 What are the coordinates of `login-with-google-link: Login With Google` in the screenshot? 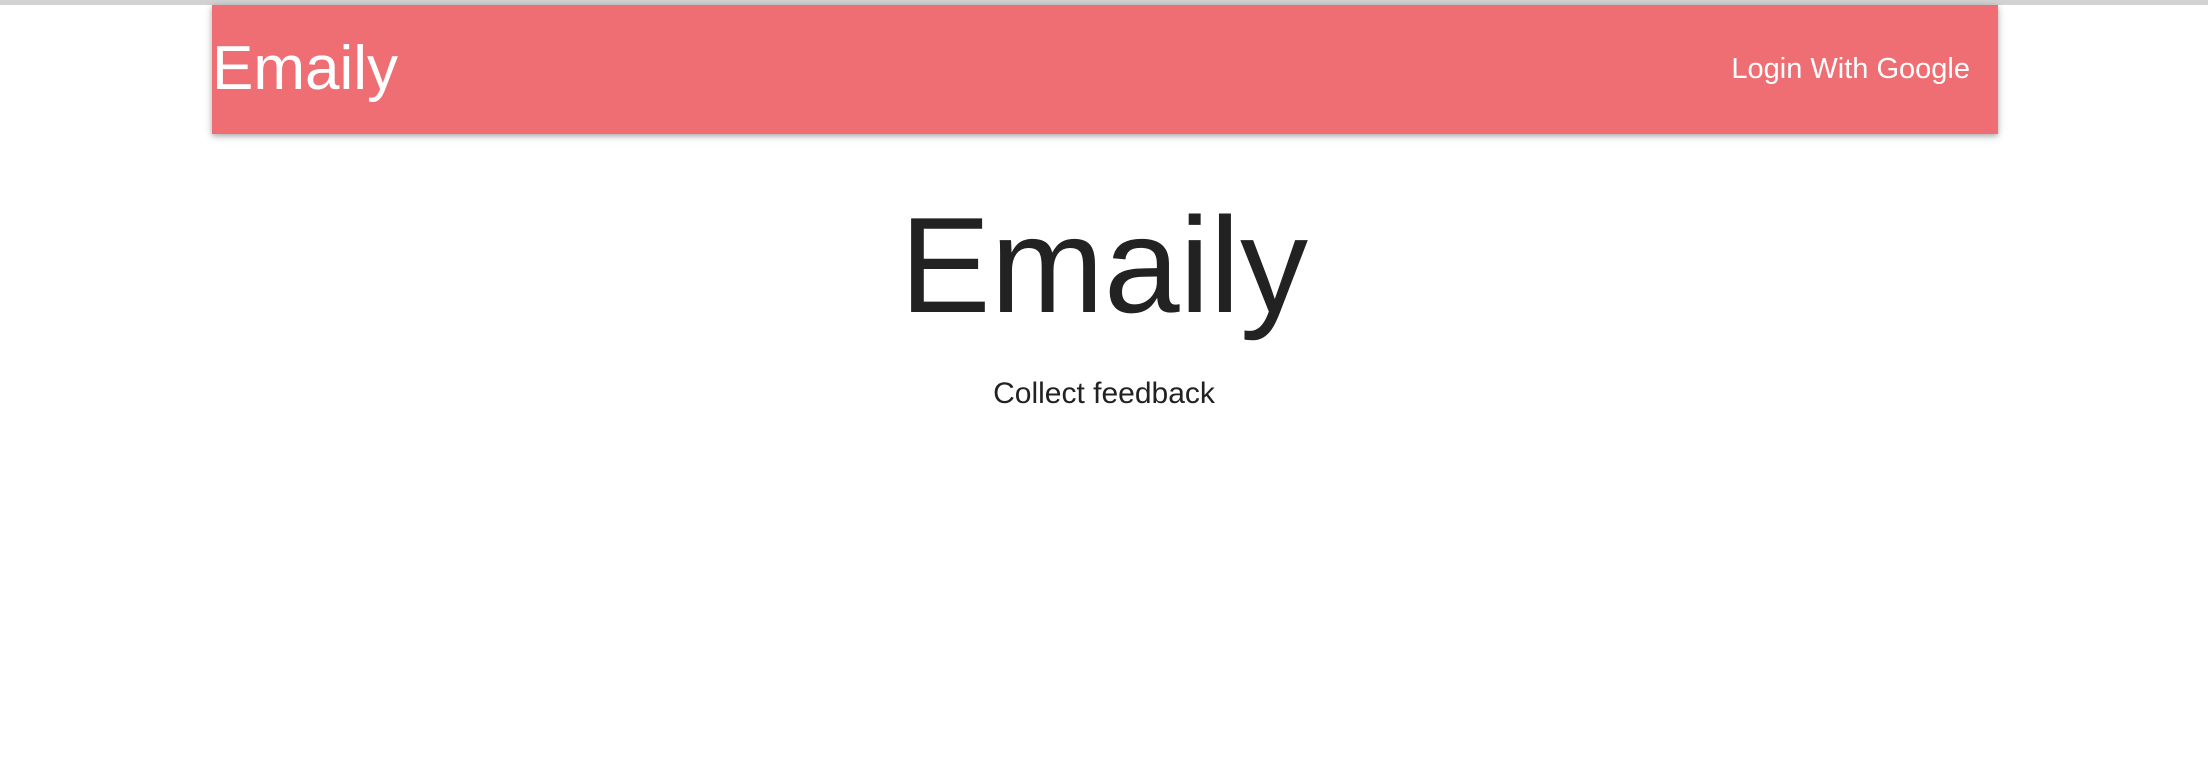 It's located at (1850, 69).